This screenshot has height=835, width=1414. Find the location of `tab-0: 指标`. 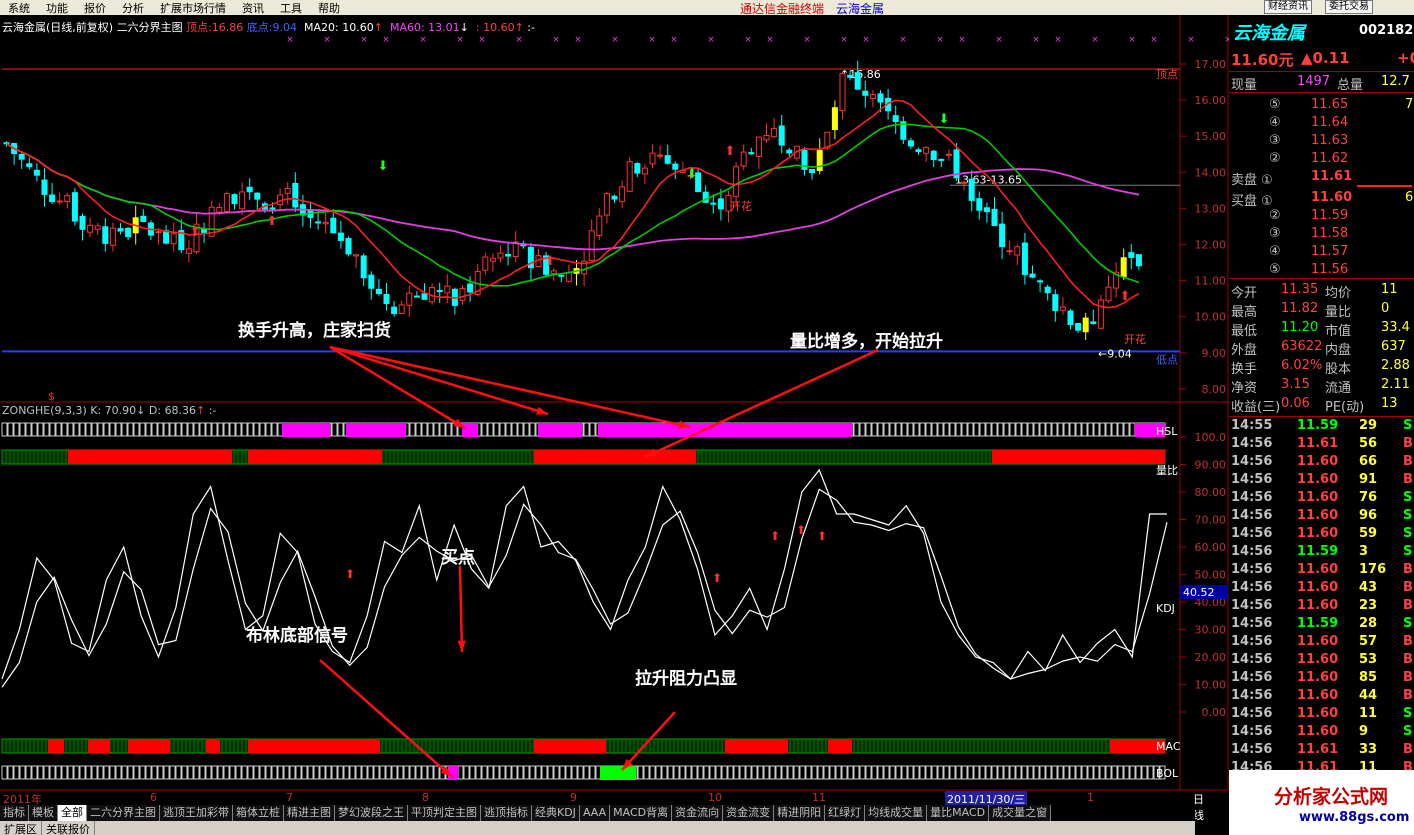

tab-0: 指标 is located at coordinates (14, 813).